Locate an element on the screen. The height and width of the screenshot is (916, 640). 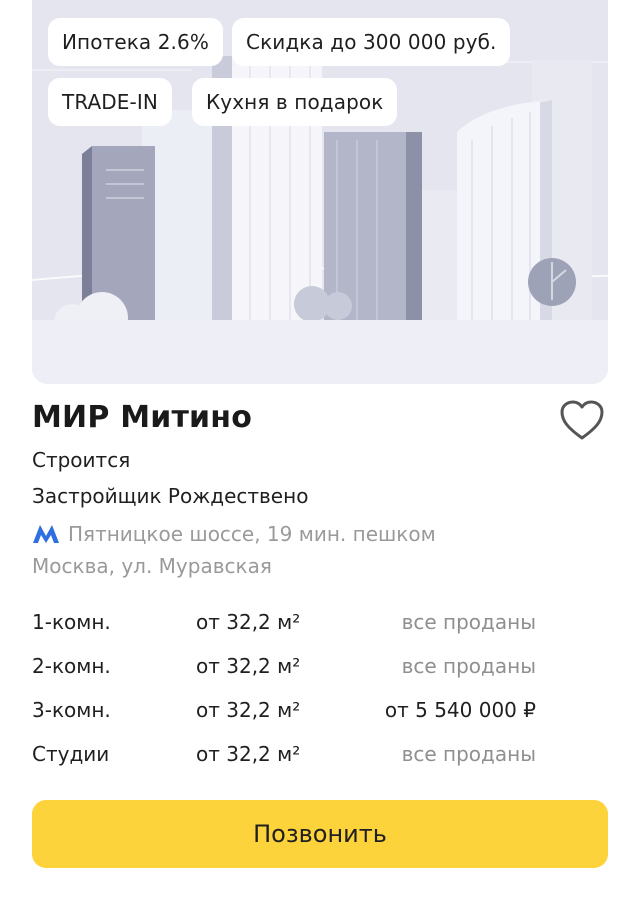
promo-tag-mortgage: Ипотека 2.6% is located at coordinates (135, 42).